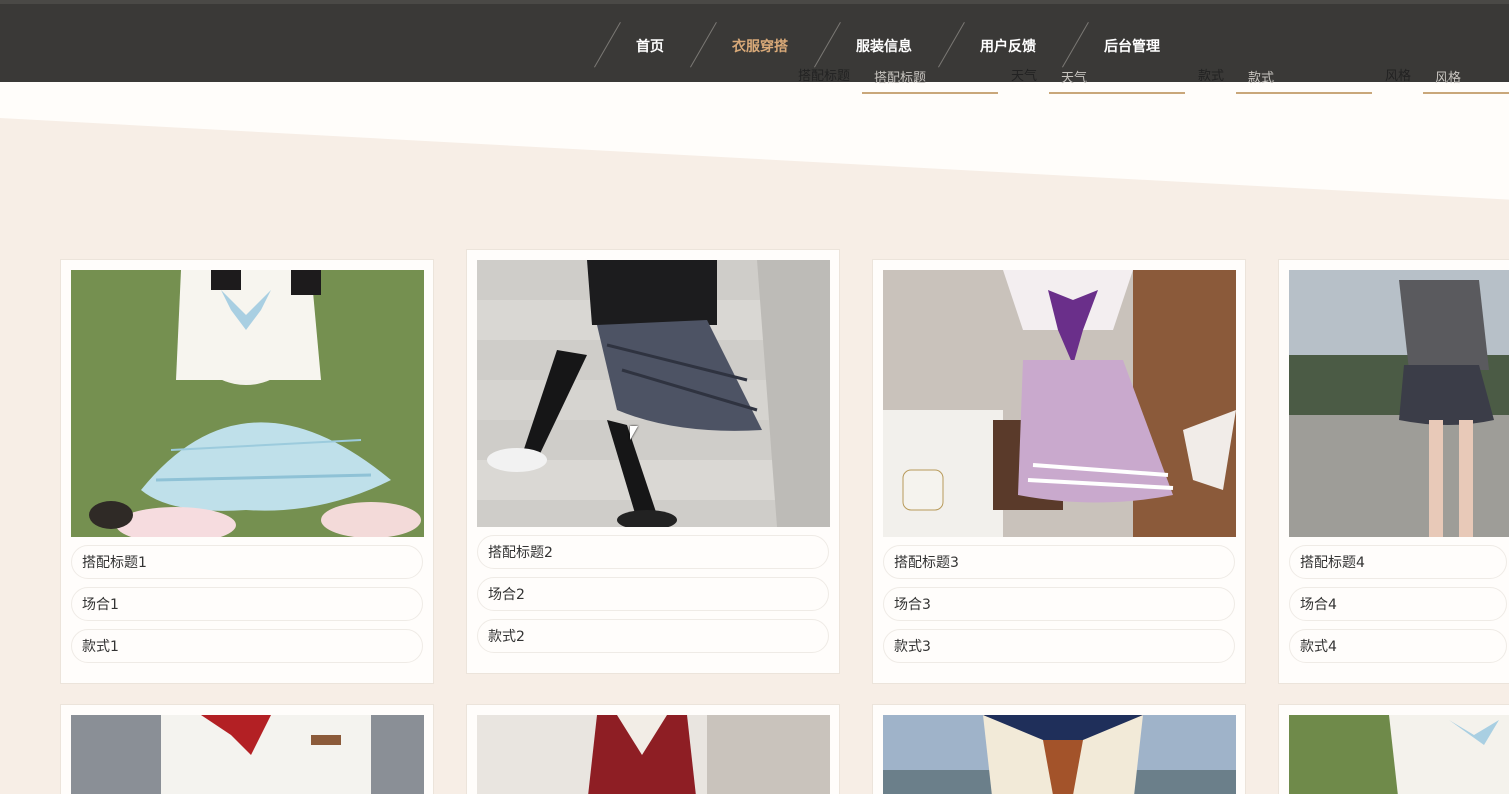 The height and width of the screenshot is (794, 1509). What do you see at coordinates (1398, 604) in the screenshot?
I see `outfit-occasion-field: 场合4` at bounding box center [1398, 604].